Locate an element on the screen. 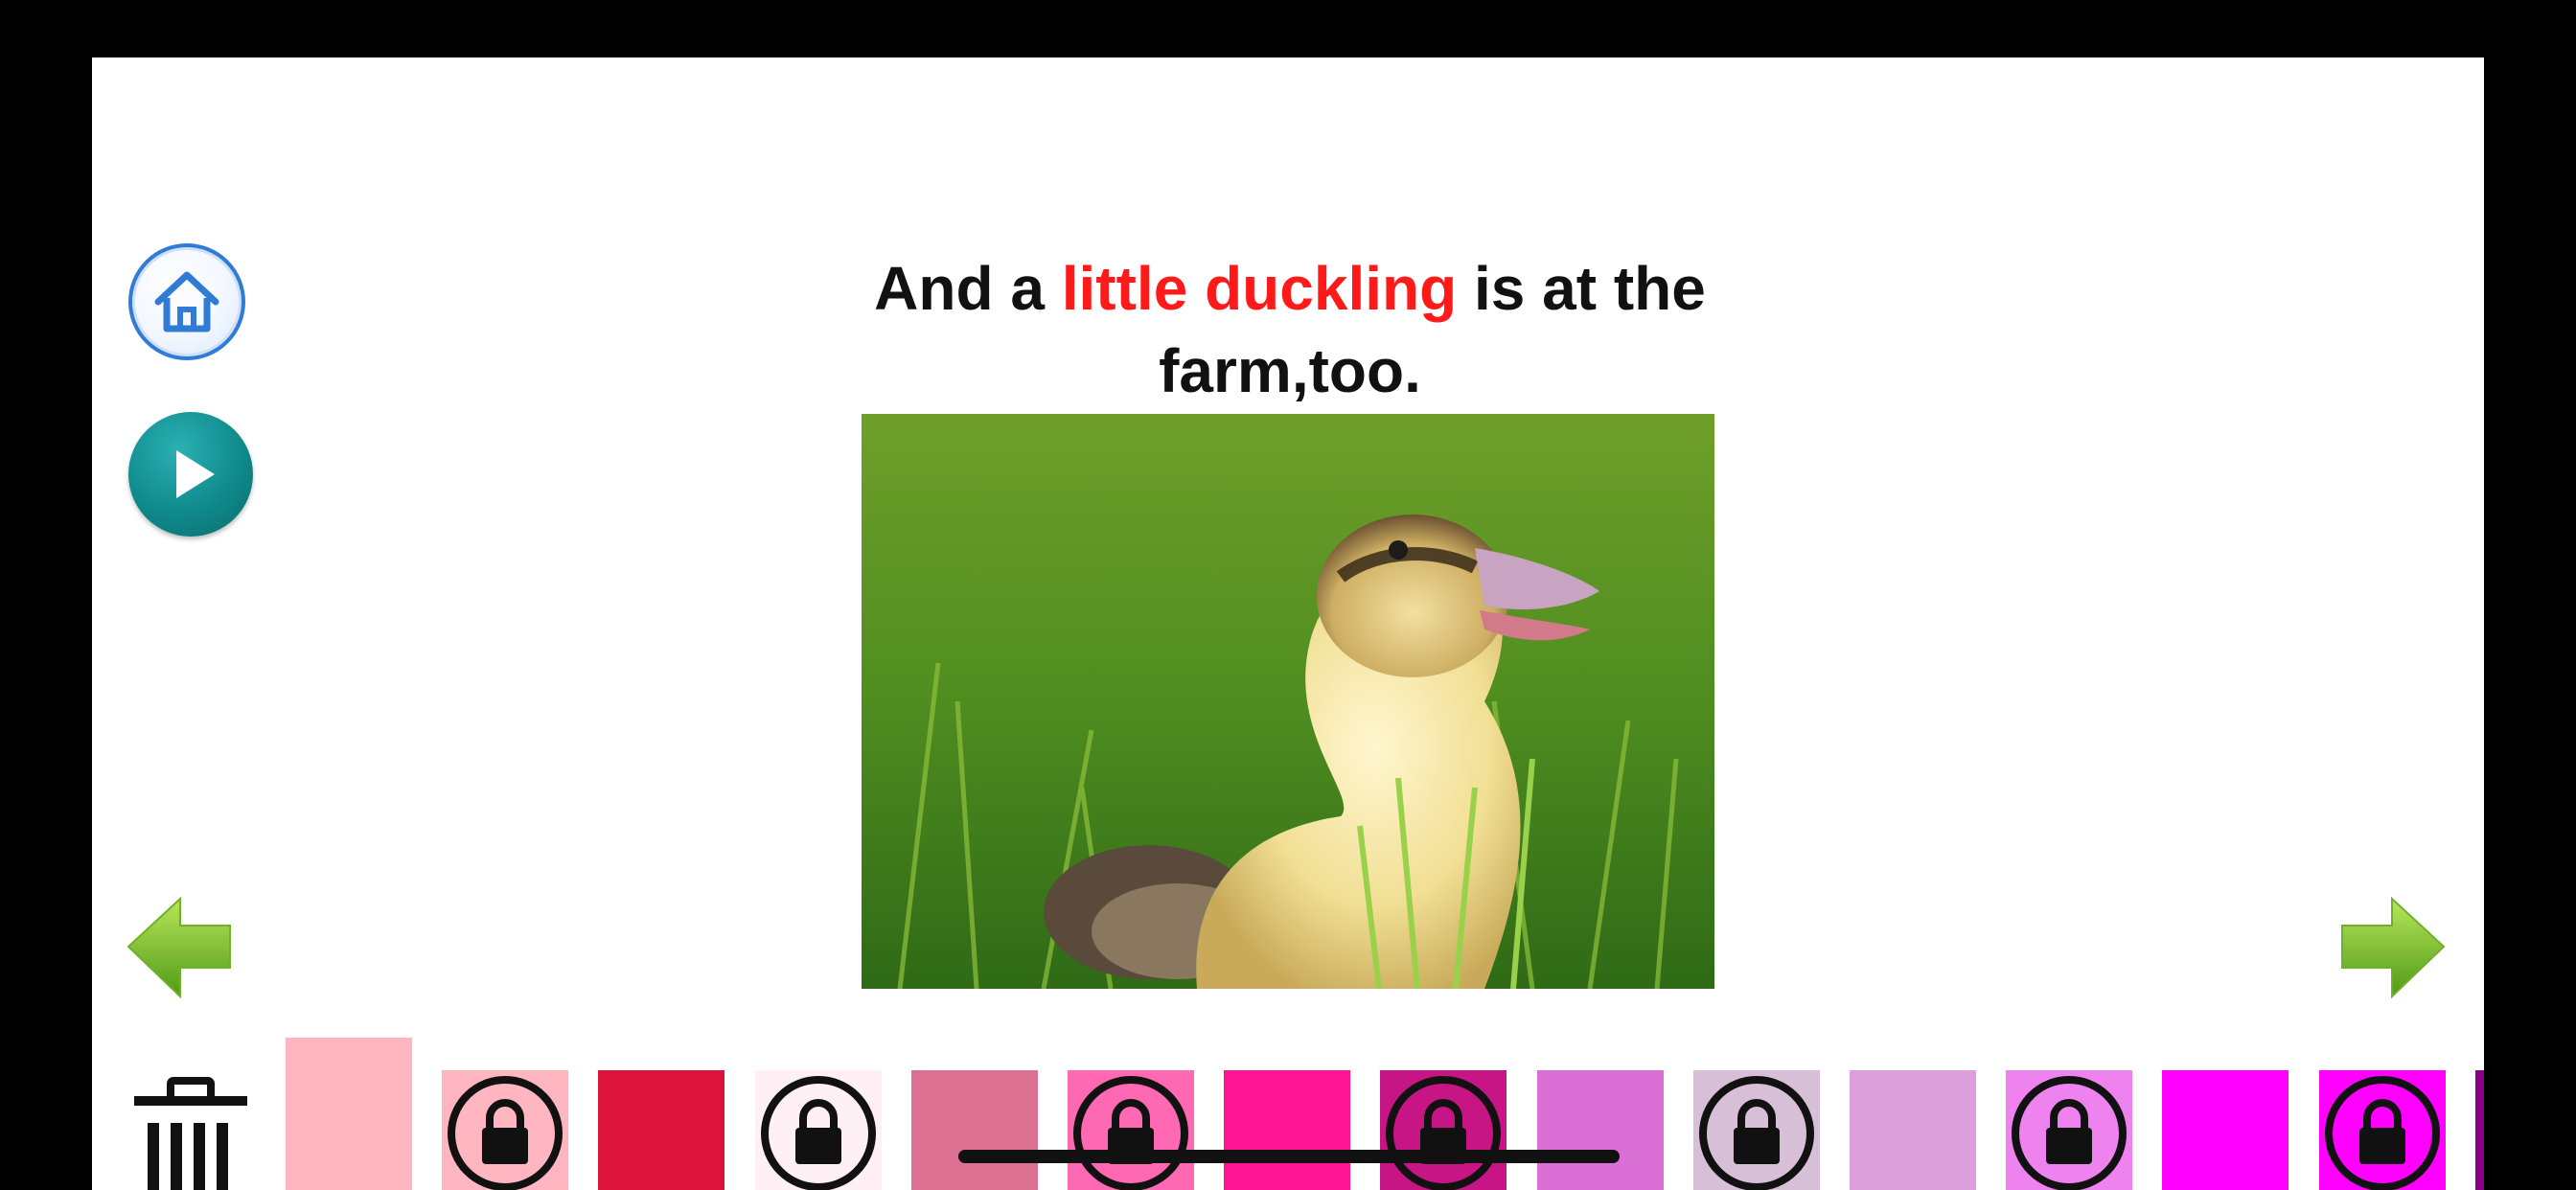  home-indicator is located at coordinates (1289, 1157).